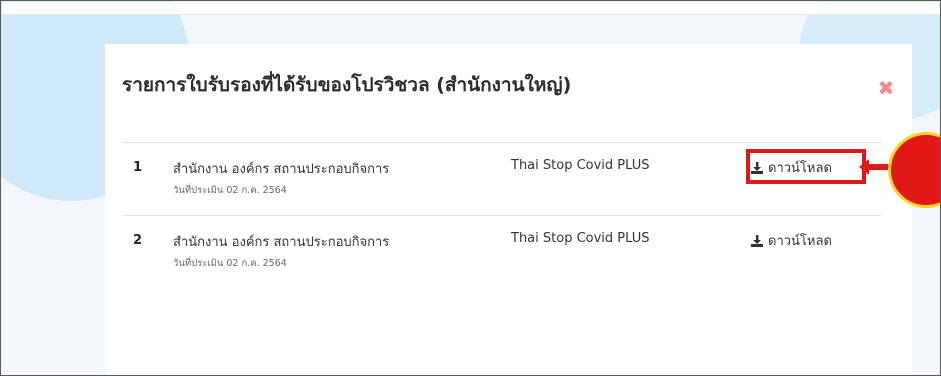 Image resolution: width=941 pixels, height=376 pixels. I want to click on close-icon: ✖, so click(886, 88).